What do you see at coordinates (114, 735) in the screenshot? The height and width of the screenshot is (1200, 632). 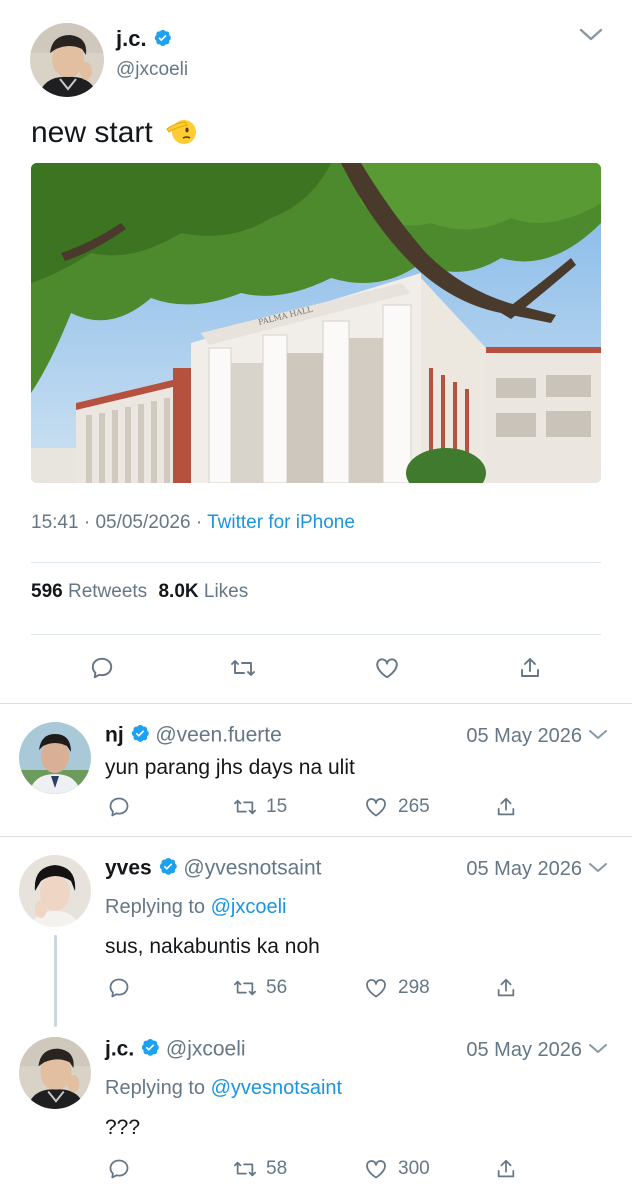 I see `reply-author-name: nj` at bounding box center [114, 735].